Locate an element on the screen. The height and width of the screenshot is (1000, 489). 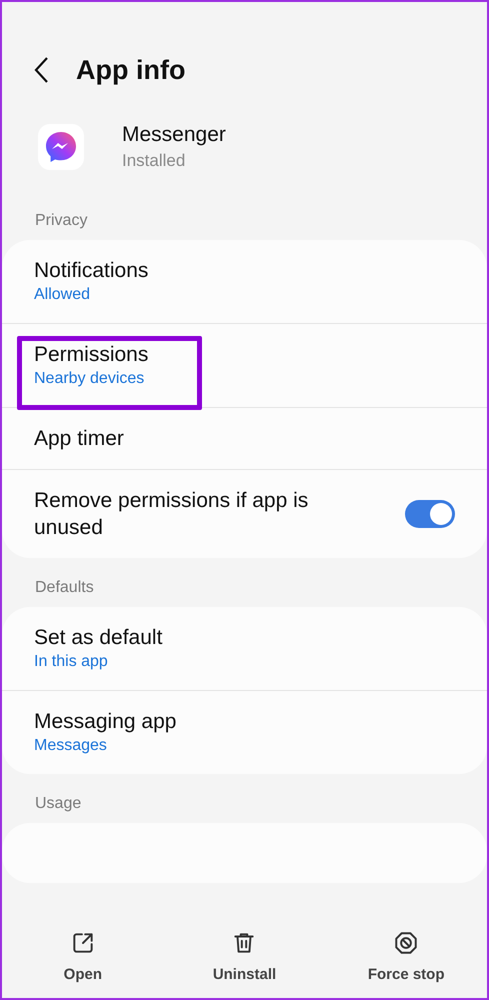
setting-title: Notifications is located at coordinates (91, 270).